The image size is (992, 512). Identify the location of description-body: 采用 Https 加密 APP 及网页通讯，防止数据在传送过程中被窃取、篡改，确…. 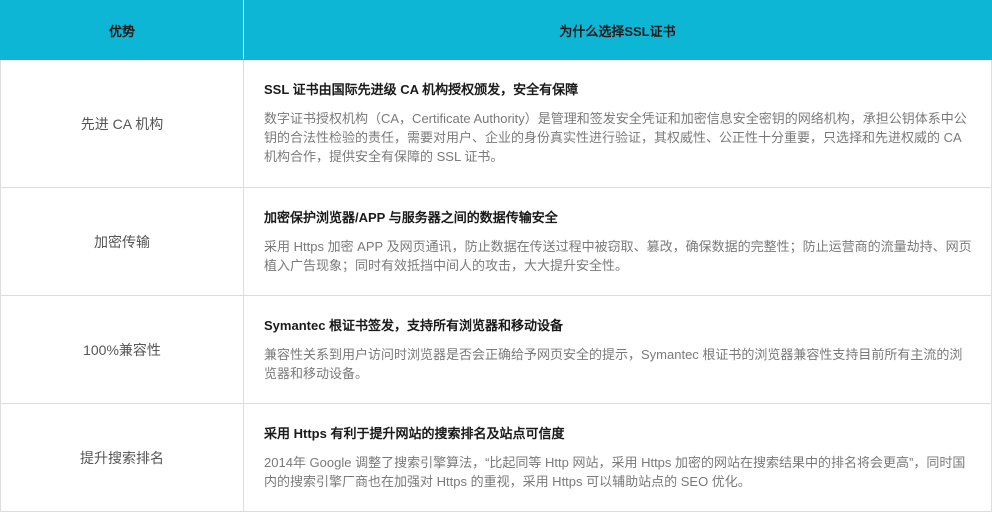
(618, 256).